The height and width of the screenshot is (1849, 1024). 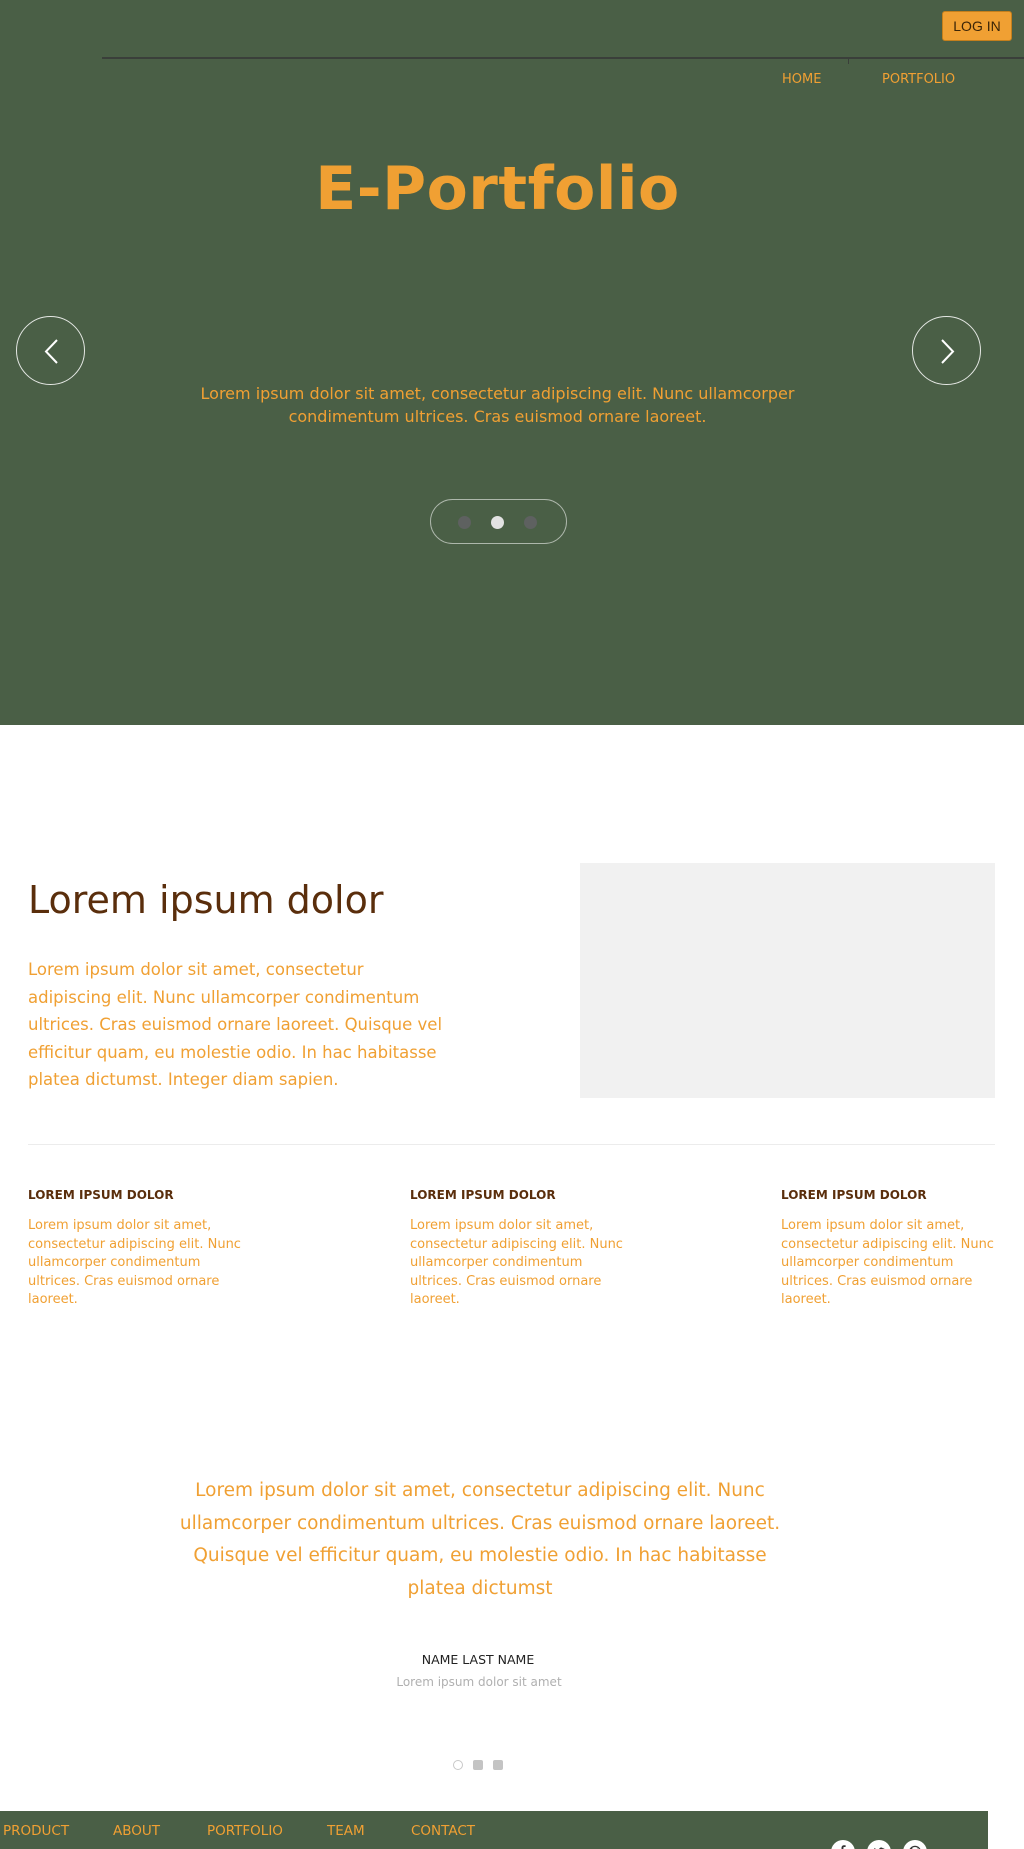 What do you see at coordinates (443, 1831) in the screenshot?
I see `footer-link-contact: CONTACT` at bounding box center [443, 1831].